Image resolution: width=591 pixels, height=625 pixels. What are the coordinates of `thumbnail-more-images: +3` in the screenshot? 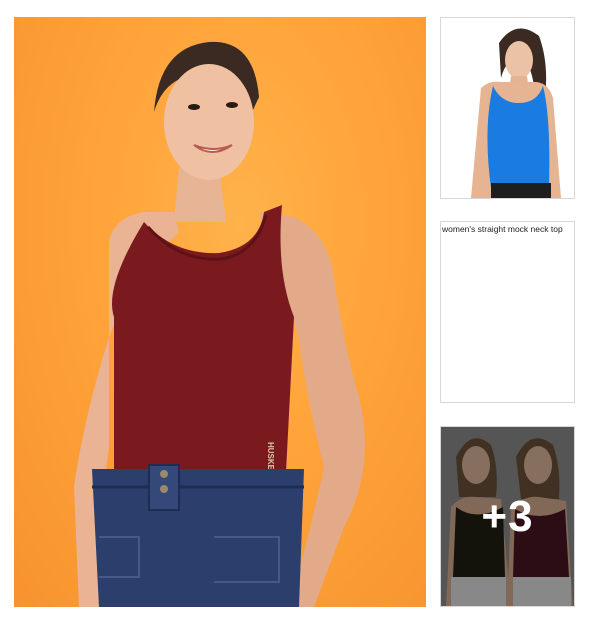 It's located at (507, 516).